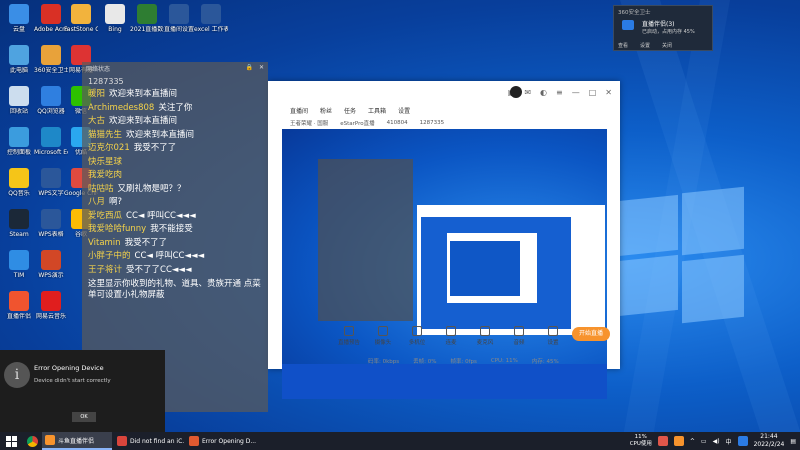  I want to click on tool-button: 连麦, so click(451, 336).